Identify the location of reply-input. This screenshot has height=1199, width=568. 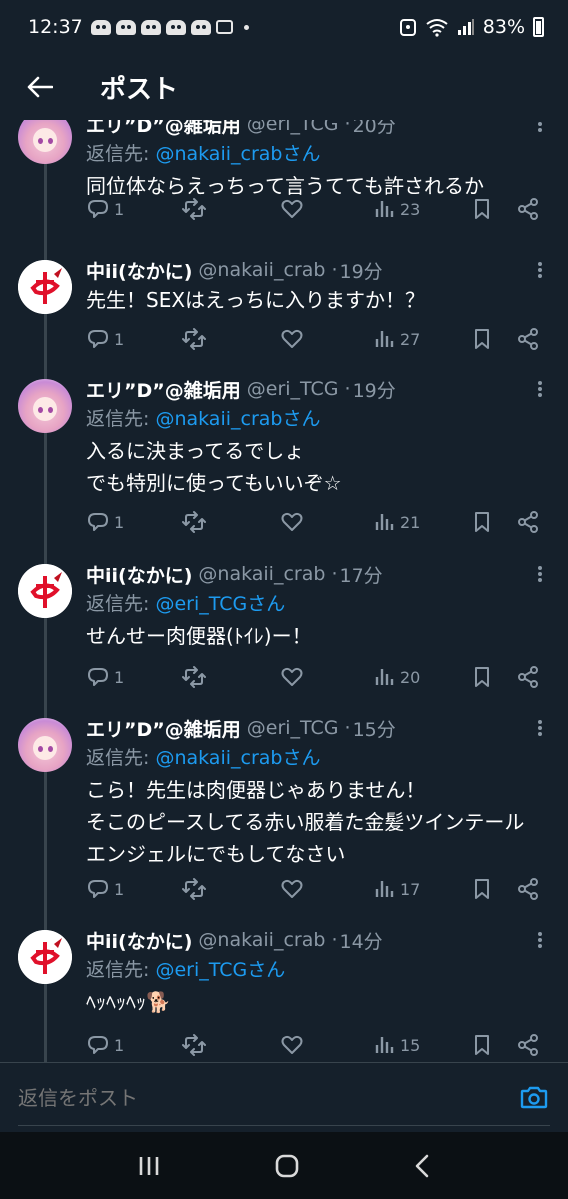
(248, 1097).